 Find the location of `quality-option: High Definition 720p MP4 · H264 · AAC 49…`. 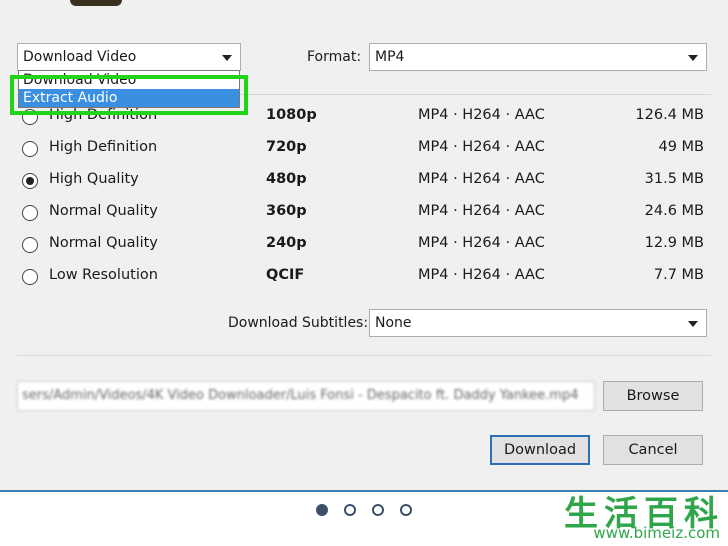

quality-option: High Definition 720p MP4 · H264 · AAC 49… is located at coordinates (367, 149).